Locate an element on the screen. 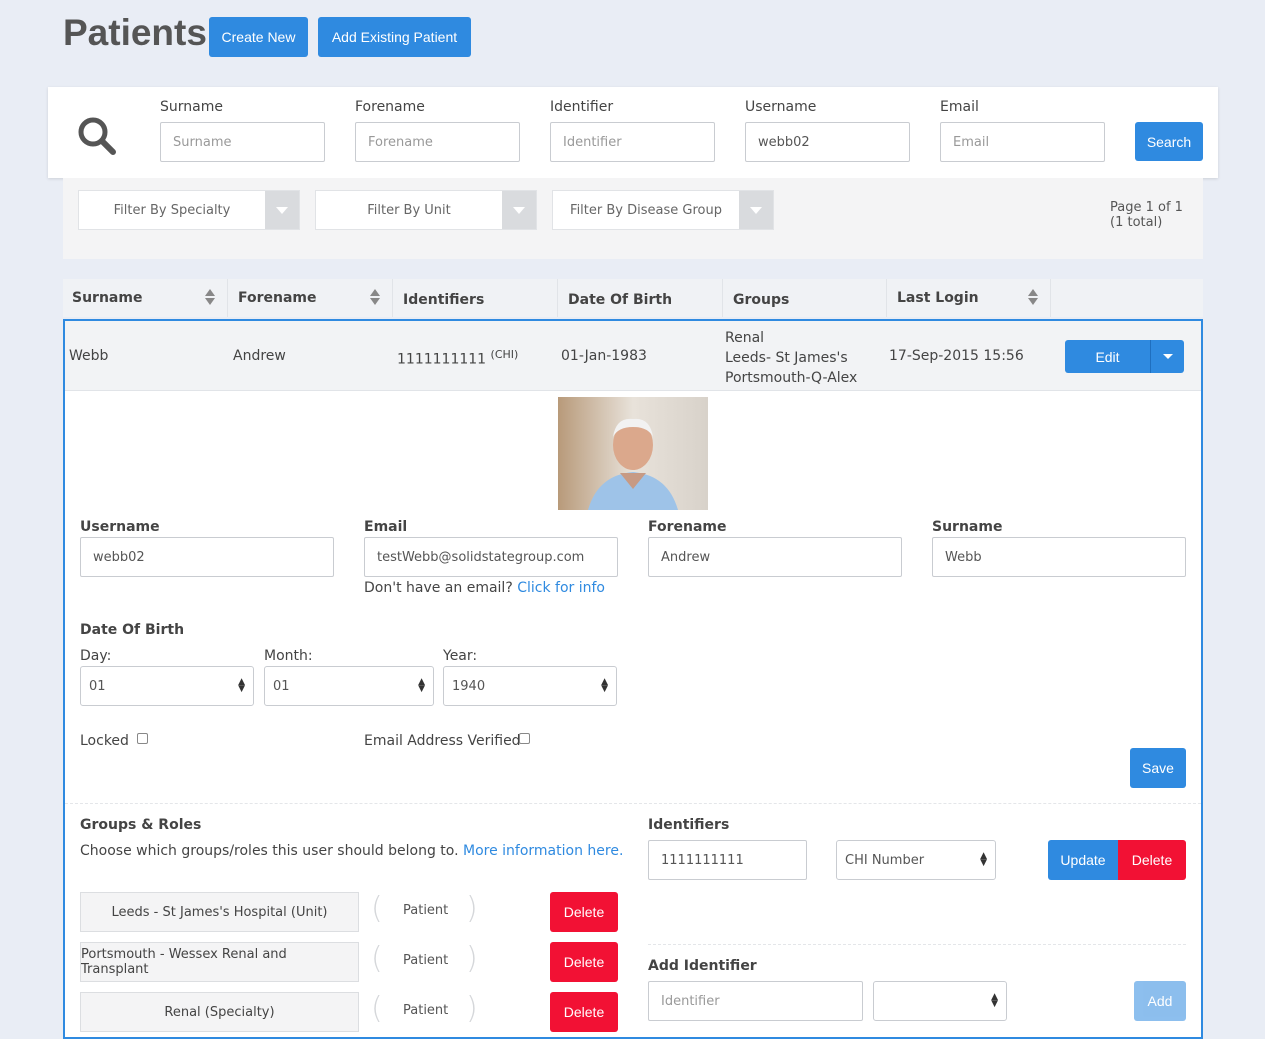 The image size is (1265, 1039). identifier-value-field: 1111111111 is located at coordinates (727, 860).